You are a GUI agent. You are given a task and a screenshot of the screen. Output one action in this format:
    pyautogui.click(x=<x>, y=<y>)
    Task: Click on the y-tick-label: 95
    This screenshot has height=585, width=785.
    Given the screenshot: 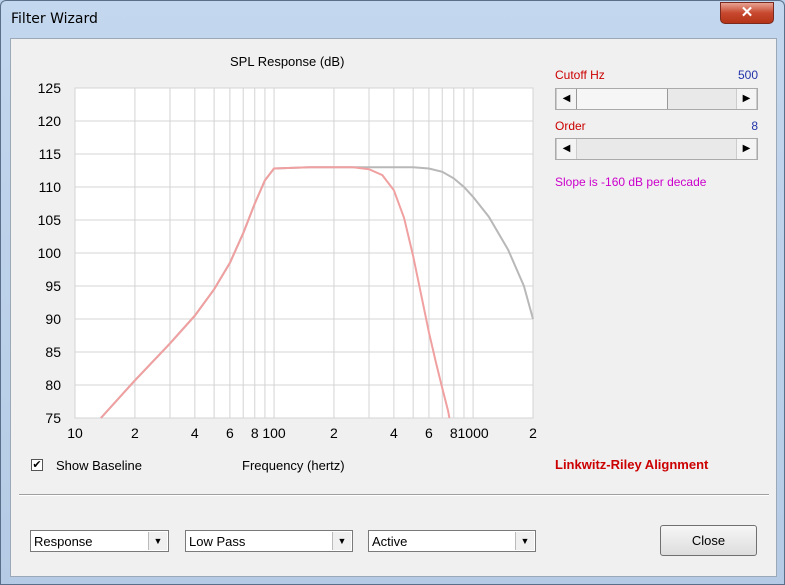 What is the action you would take?
    pyautogui.click(x=53, y=286)
    